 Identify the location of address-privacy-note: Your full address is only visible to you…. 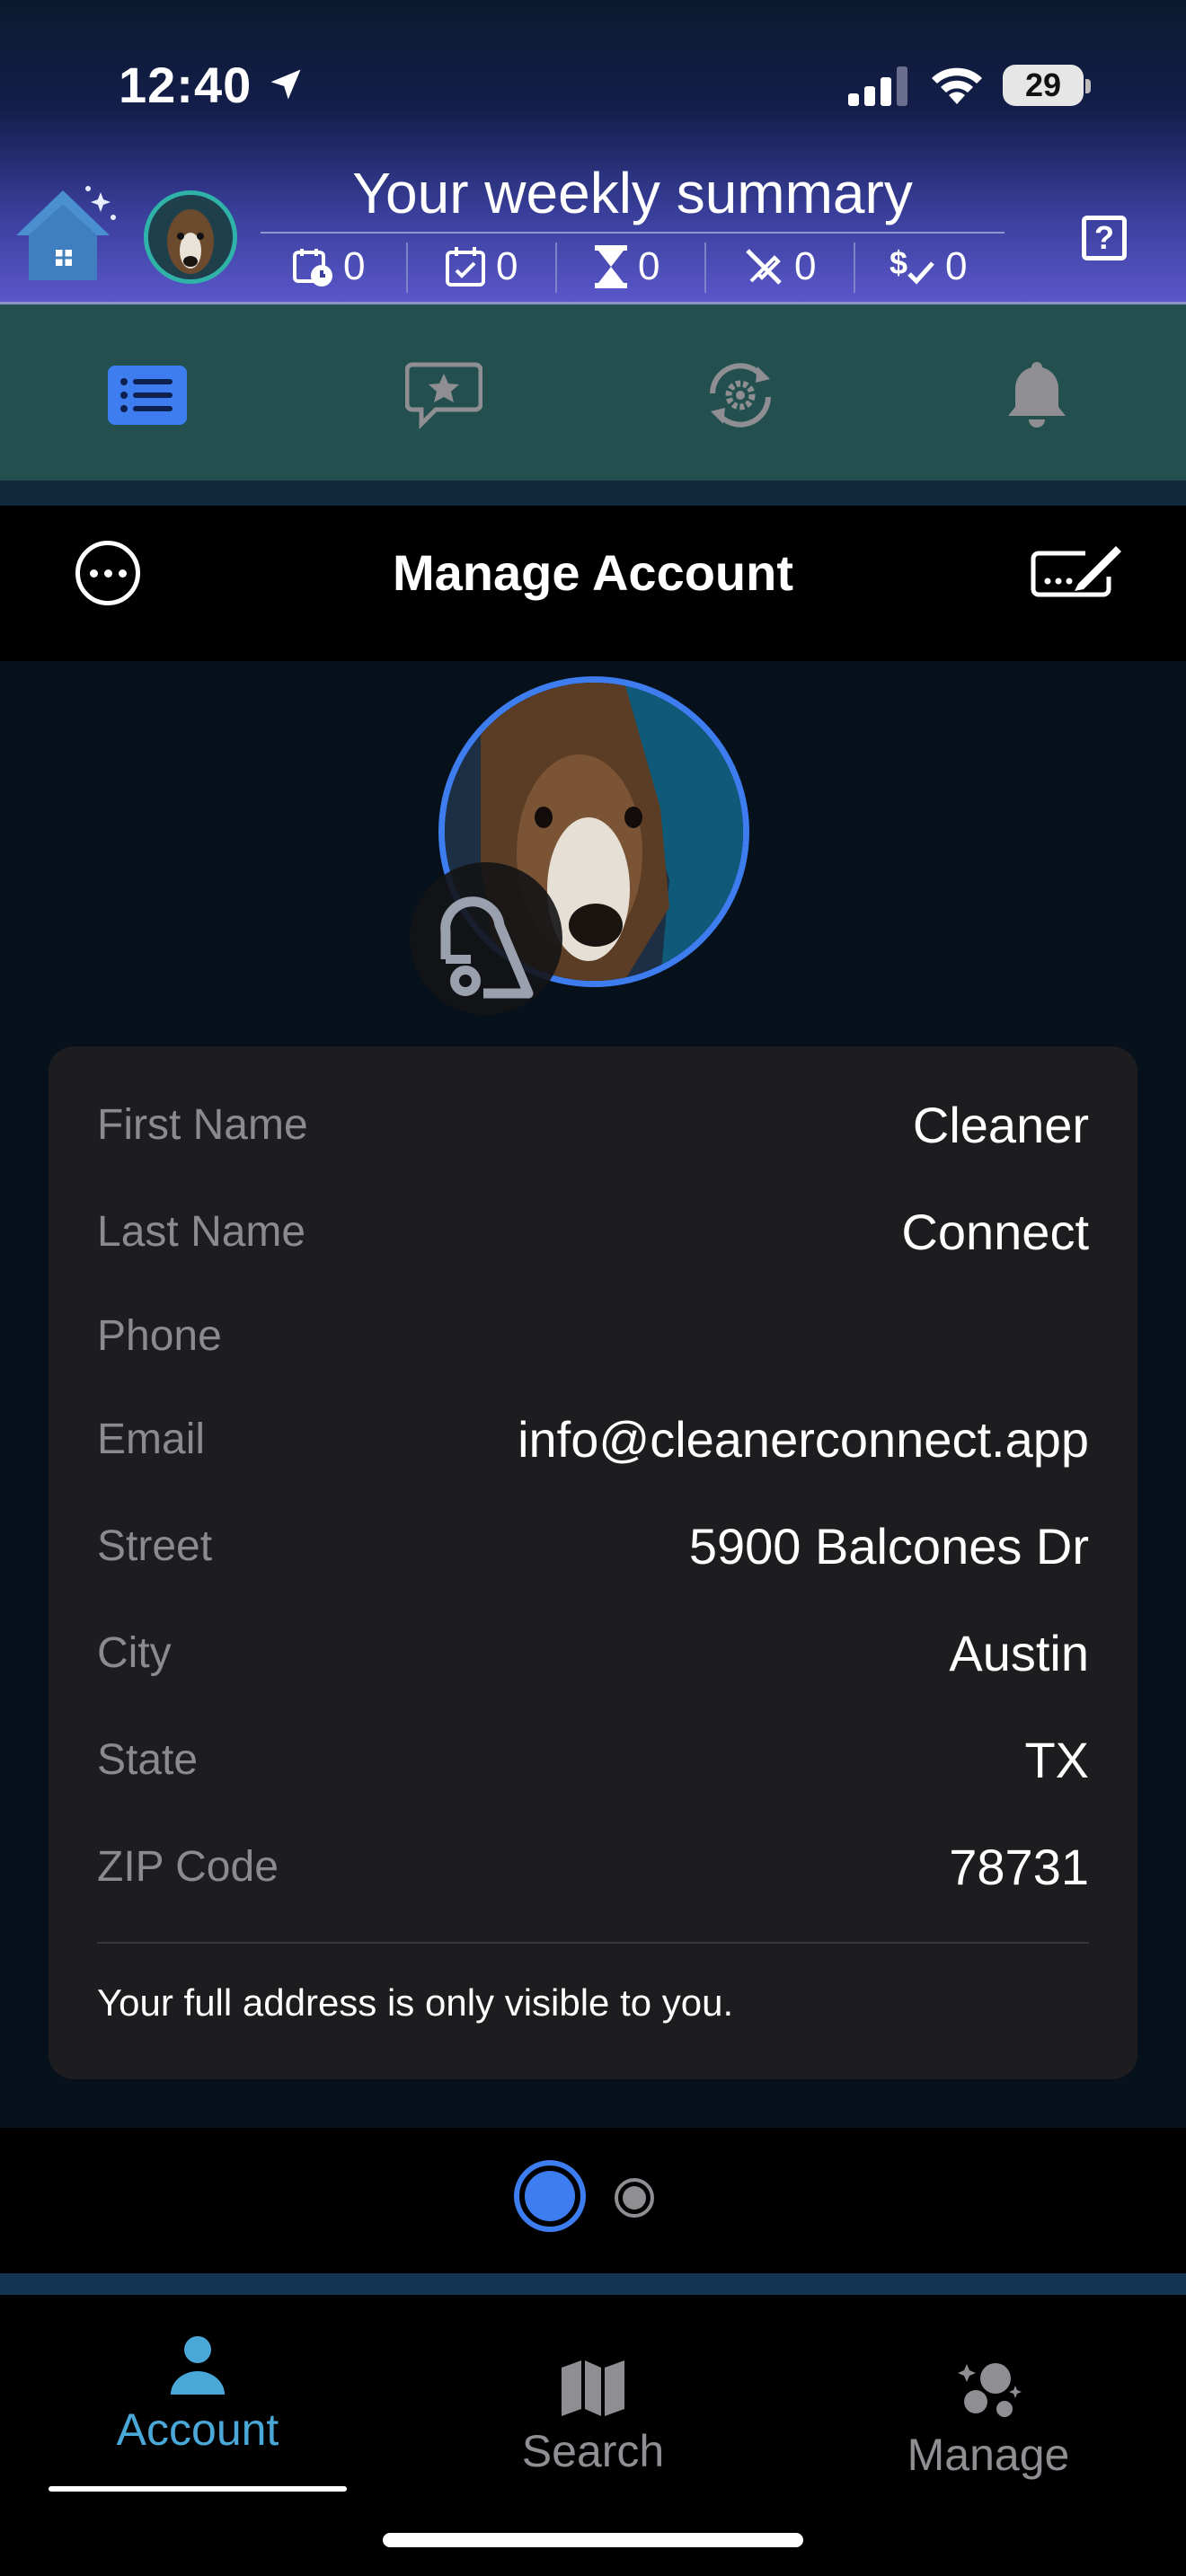
(415, 2002).